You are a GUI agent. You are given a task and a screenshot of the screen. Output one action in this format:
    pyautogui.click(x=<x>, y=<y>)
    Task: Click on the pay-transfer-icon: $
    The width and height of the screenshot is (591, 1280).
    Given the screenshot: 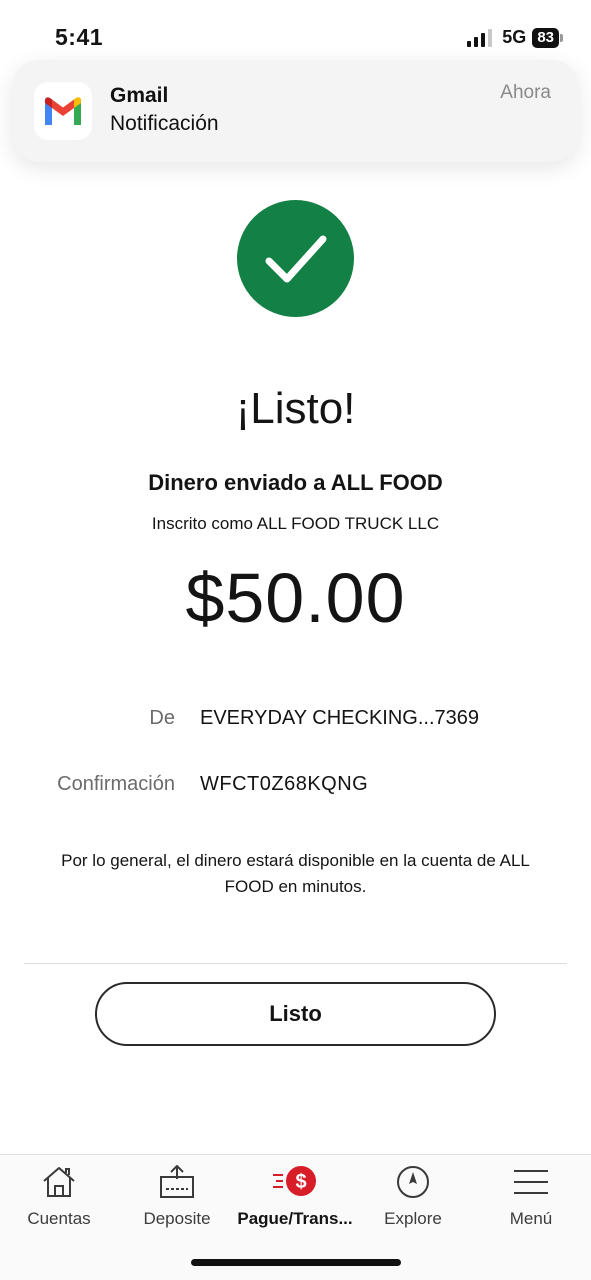 What is the action you would take?
    pyautogui.click(x=295, y=1182)
    